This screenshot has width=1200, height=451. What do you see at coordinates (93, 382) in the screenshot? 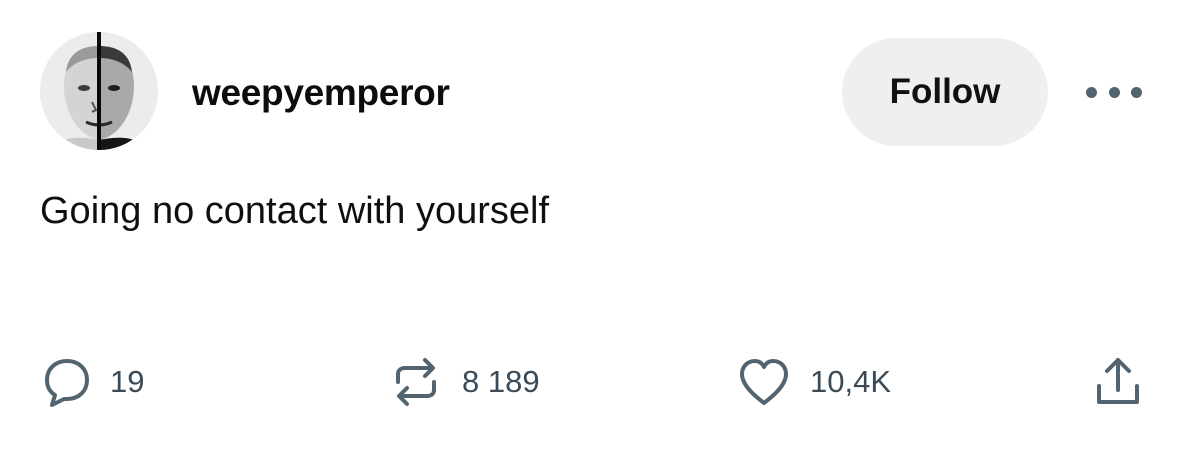
I see `reply-button: 19` at bounding box center [93, 382].